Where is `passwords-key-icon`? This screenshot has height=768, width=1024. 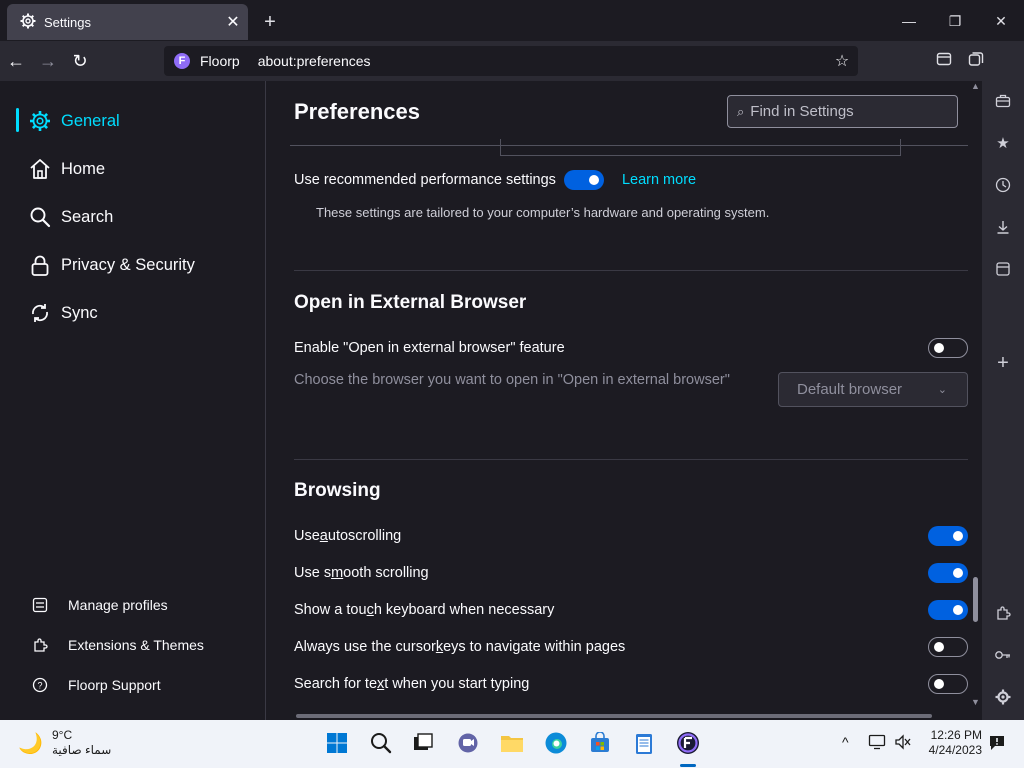
passwords-key-icon is located at coordinates (1003, 655).